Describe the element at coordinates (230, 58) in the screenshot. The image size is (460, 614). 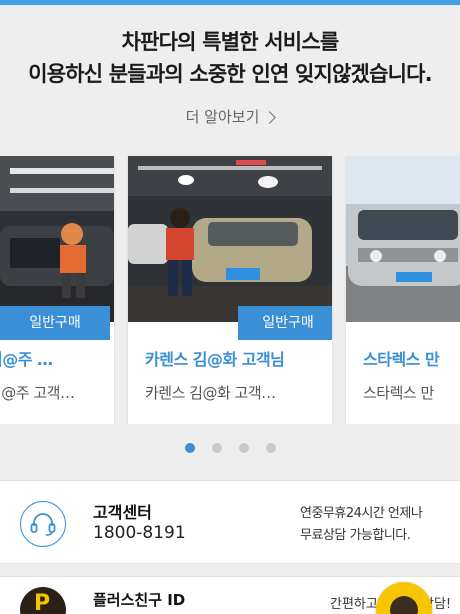
I see `page-headline: 차판다의 특별한 서비스를 이용하신 분들과의 소중한 인연 잊지않겠습니다.` at that location.